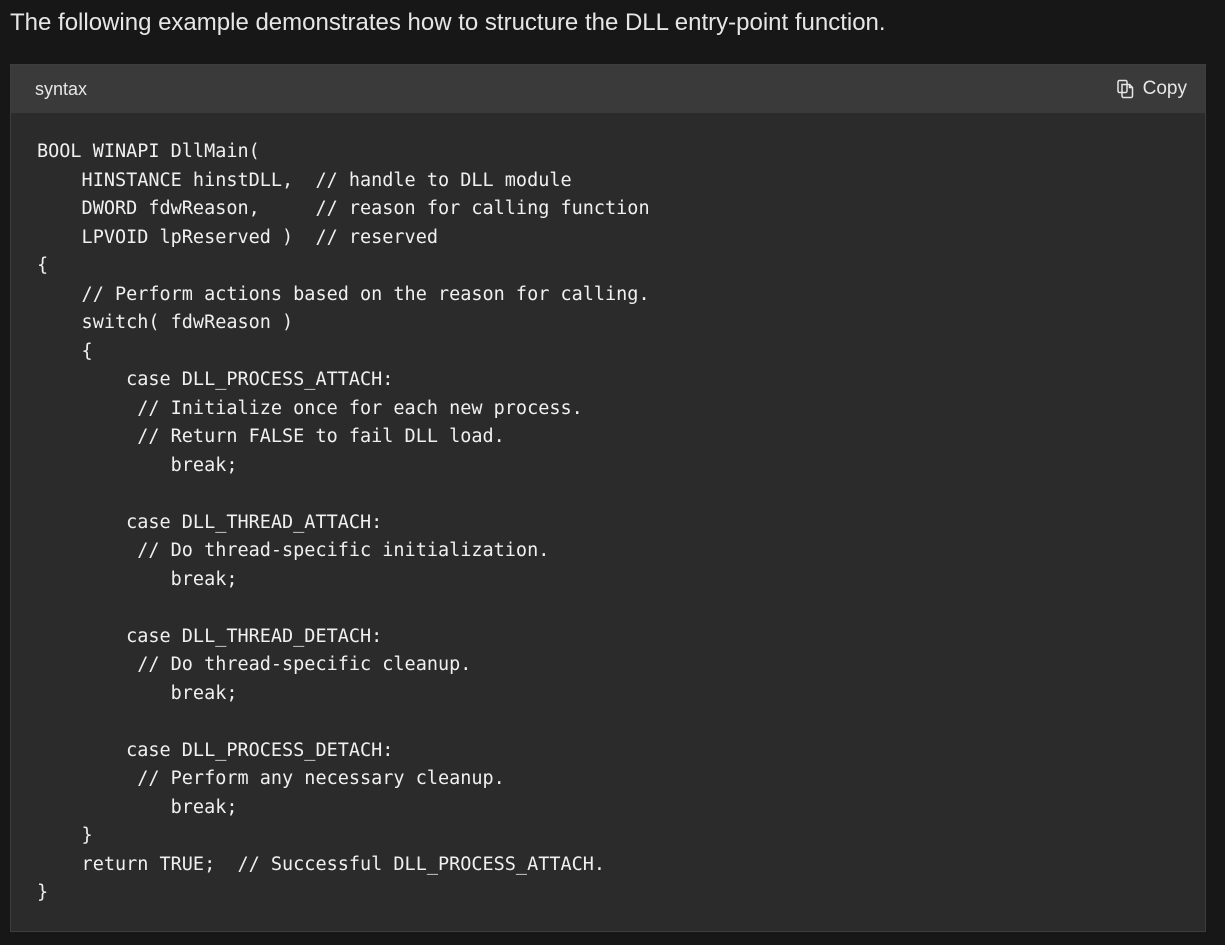  What do you see at coordinates (215, 750) in the screenshot?
I see `code-line: case DLL_PROCESS_DETACH:` at bounding box center [215, 750].